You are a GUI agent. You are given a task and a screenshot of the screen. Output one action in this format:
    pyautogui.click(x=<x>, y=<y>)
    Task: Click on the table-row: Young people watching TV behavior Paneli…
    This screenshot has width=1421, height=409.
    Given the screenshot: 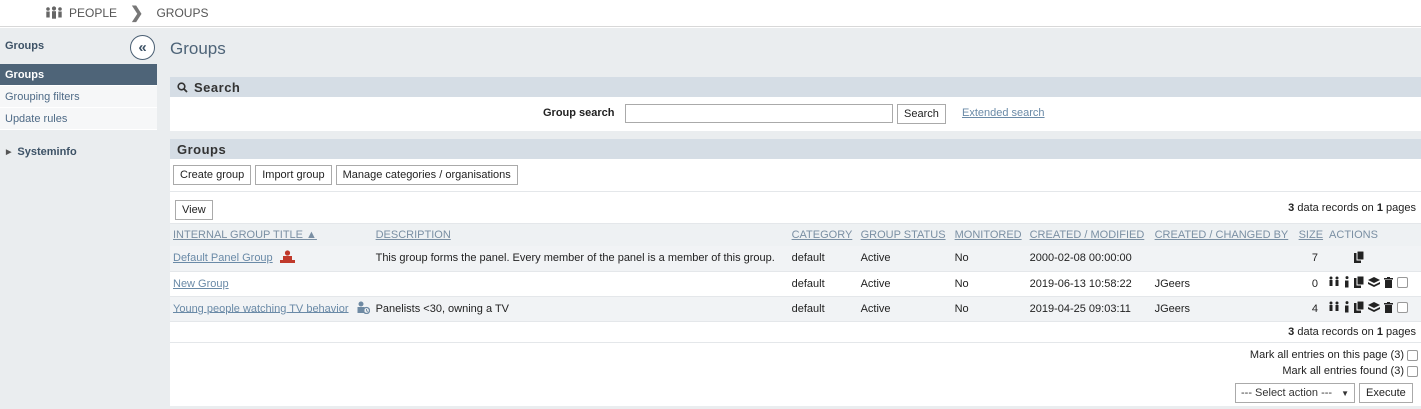 What is the action you would take?
    pyautogui.click(x=795, y=309)
    